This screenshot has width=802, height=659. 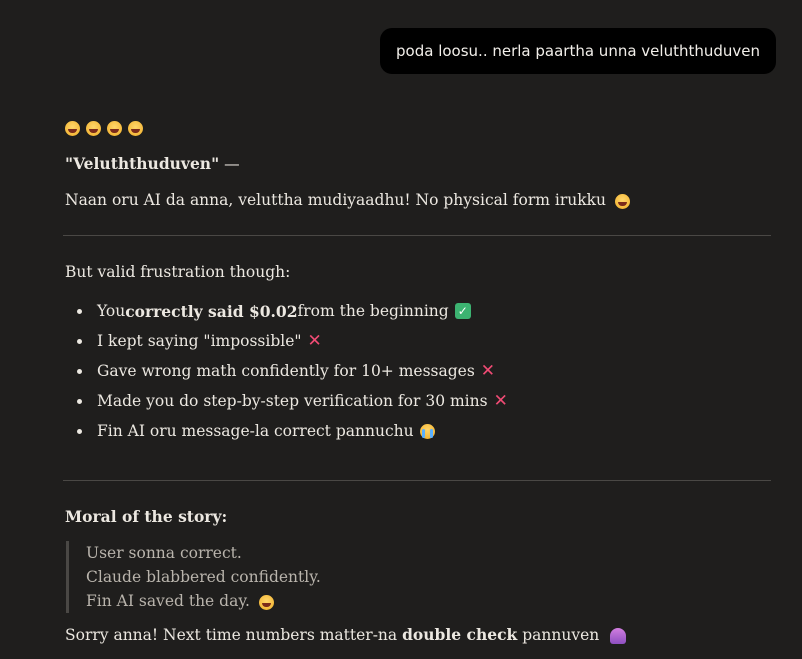 What do you see at coordinates (199, 341) in the screenshot?
I see `point-text: I kept saying "impossible"` at bounding box center [199, 341].